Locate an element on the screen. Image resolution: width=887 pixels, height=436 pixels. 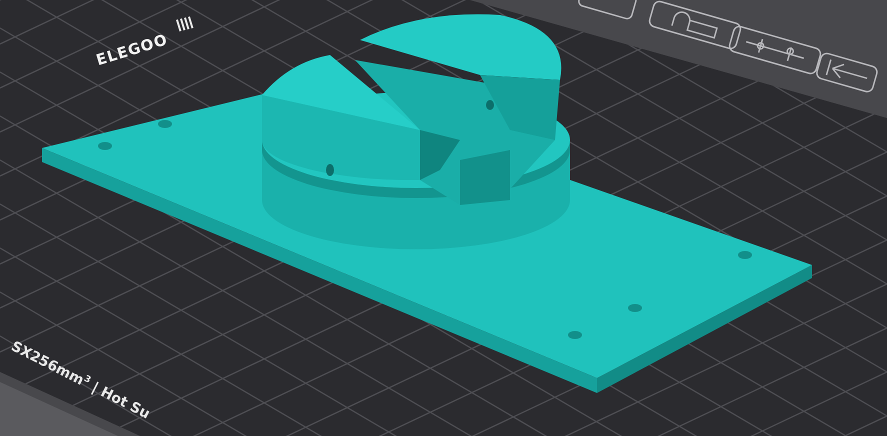
back-arrow-icon is located at coordinates (847, 72).